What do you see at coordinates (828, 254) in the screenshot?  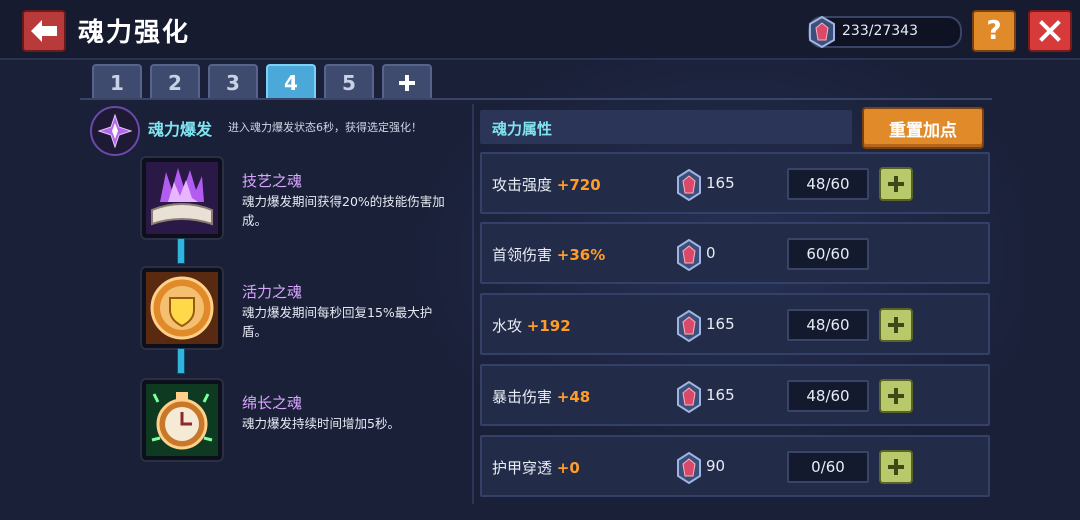 I see `attribute-level: 60/60` at bounding box center [828, 254].